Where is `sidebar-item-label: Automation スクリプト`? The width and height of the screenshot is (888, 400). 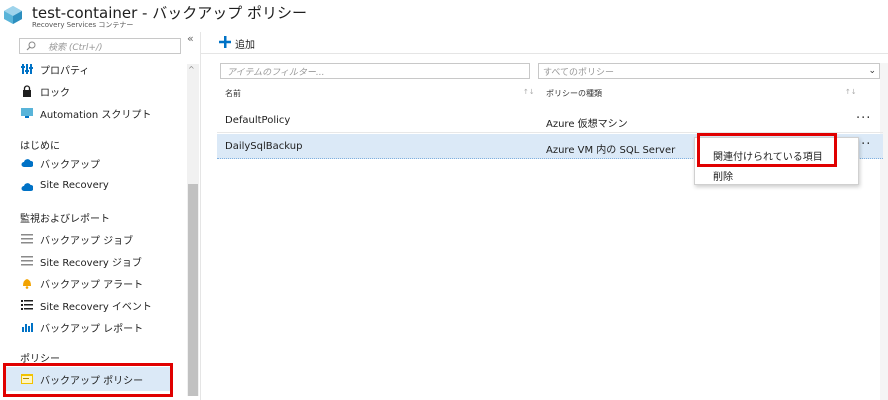
sidebar-item-label: Automation スクリプト is located at coordinates (96, 115).